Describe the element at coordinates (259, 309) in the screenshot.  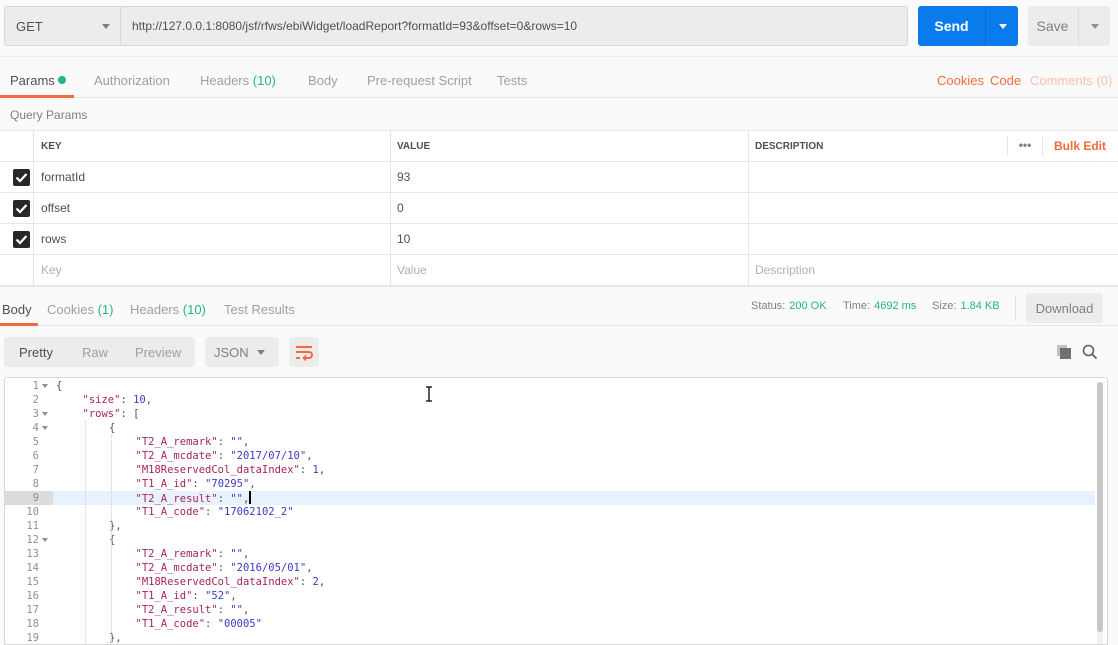
I see `tab-test-results: Test Results` at that location.